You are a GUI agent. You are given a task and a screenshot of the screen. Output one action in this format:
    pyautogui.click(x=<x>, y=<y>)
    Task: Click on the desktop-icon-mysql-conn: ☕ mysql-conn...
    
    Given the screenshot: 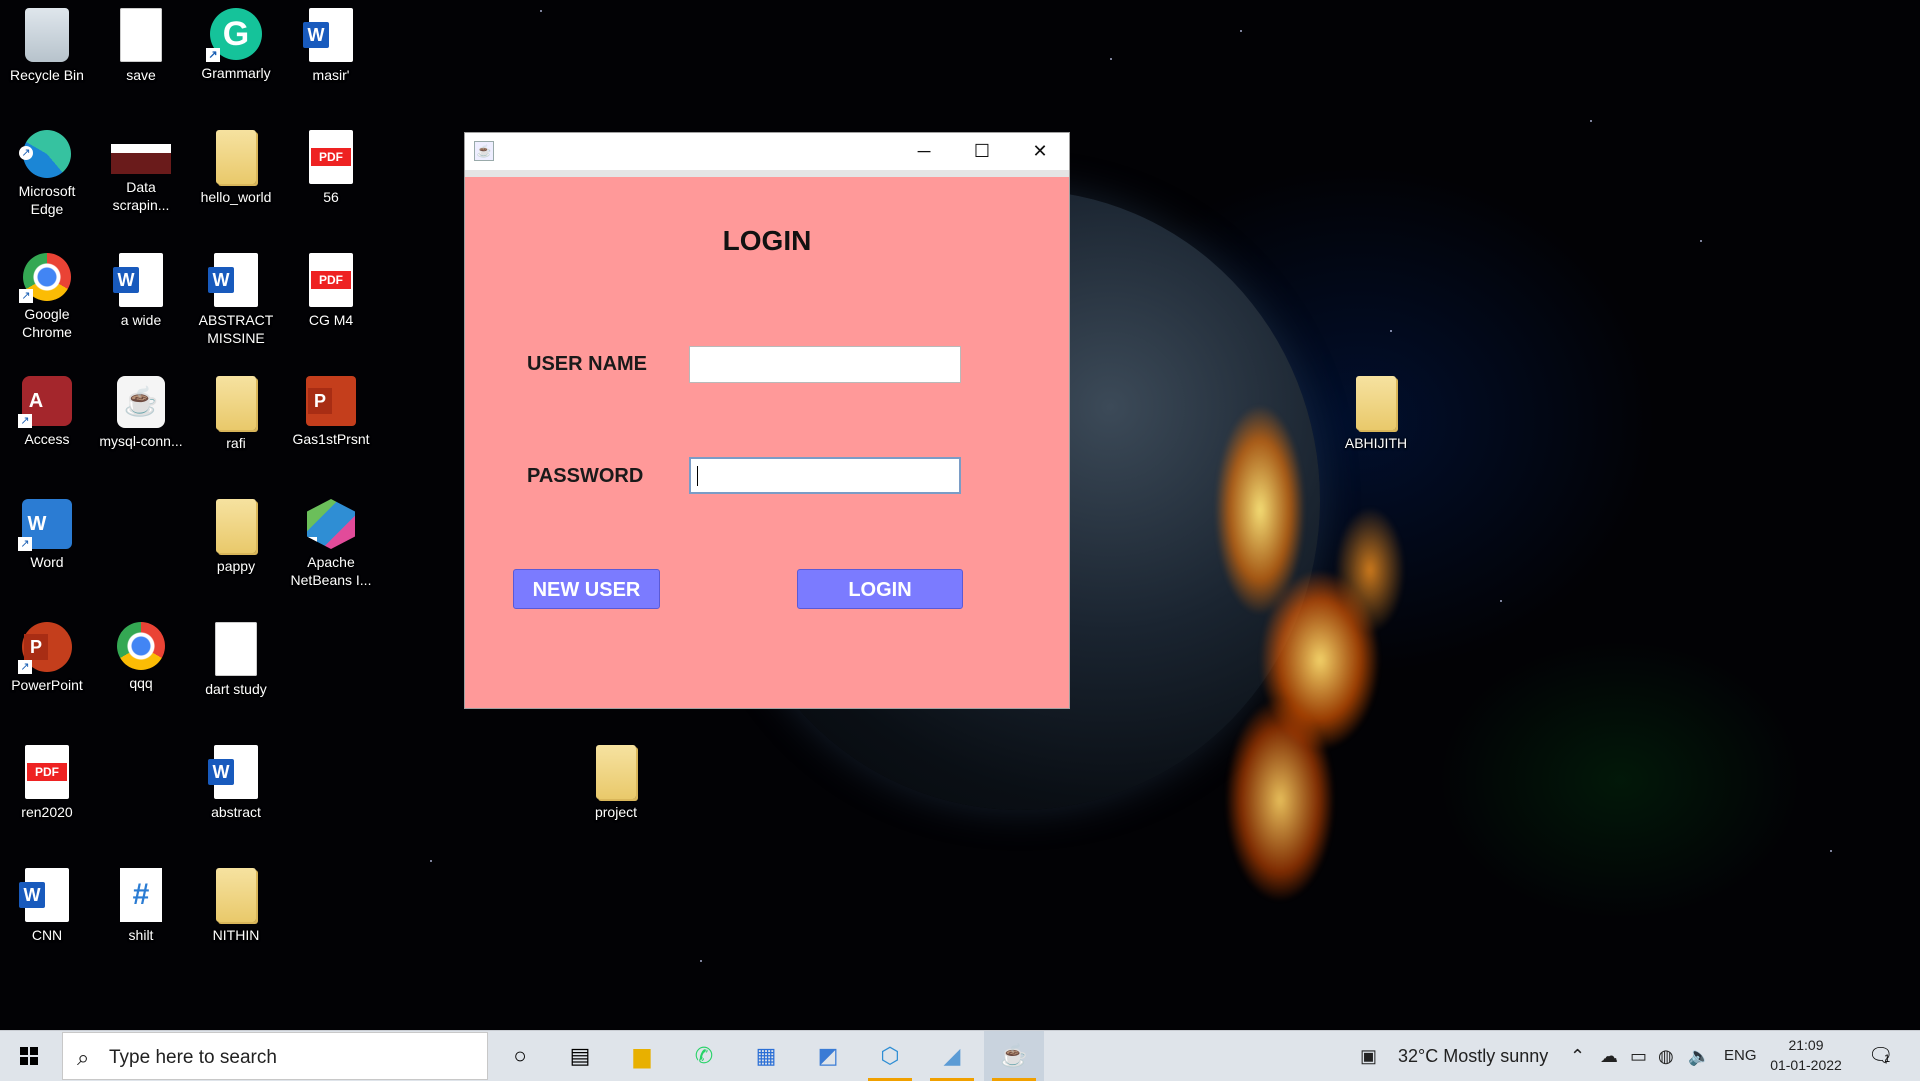 What is the action you would take?
    pyautogui.click(x=141, y=413)
    